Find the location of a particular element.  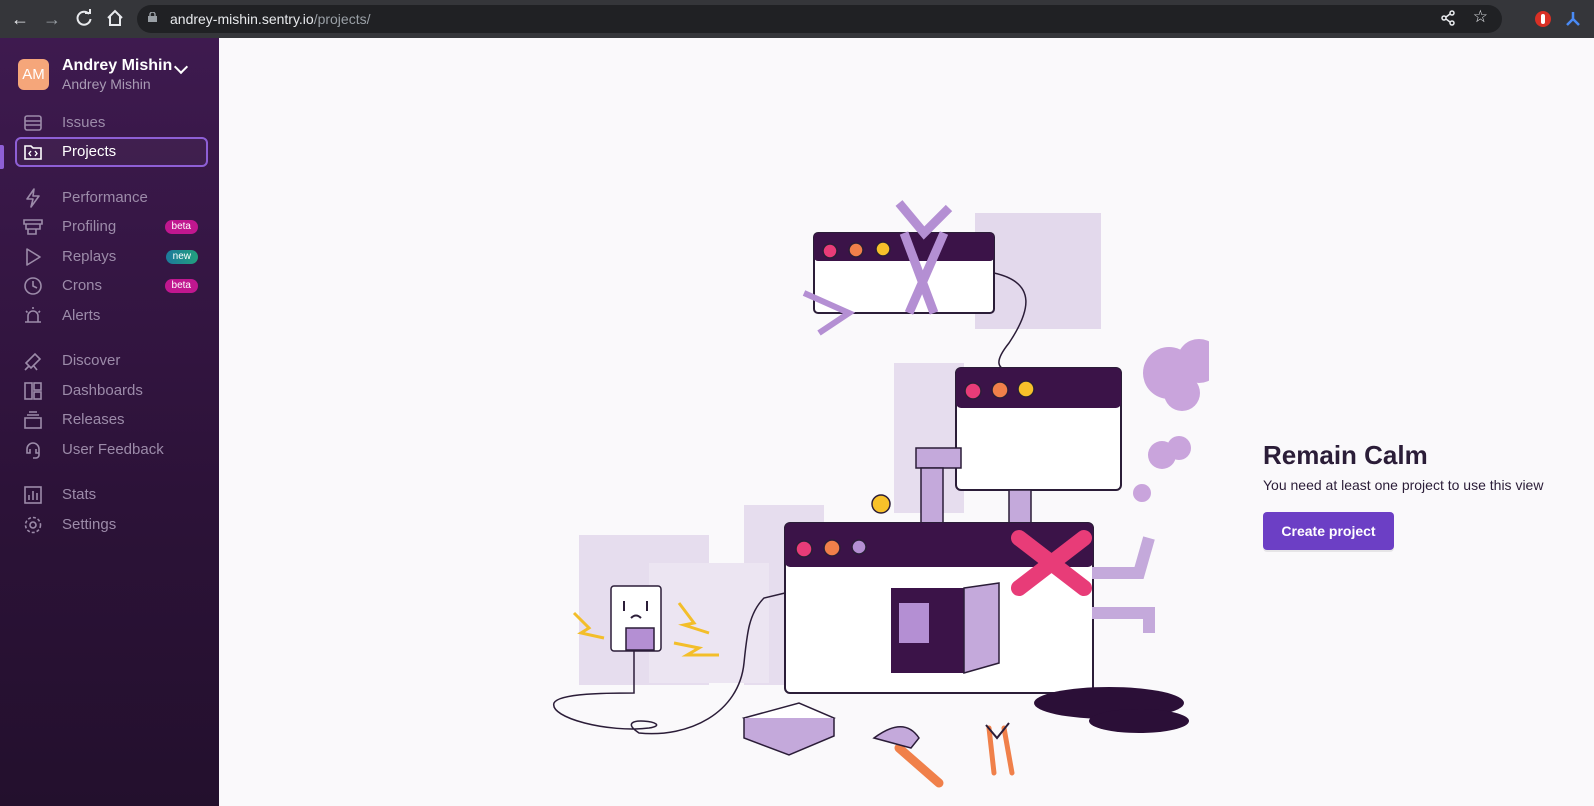

bookmark-star-icon: ☆ is located at coordinates (1480, 17).